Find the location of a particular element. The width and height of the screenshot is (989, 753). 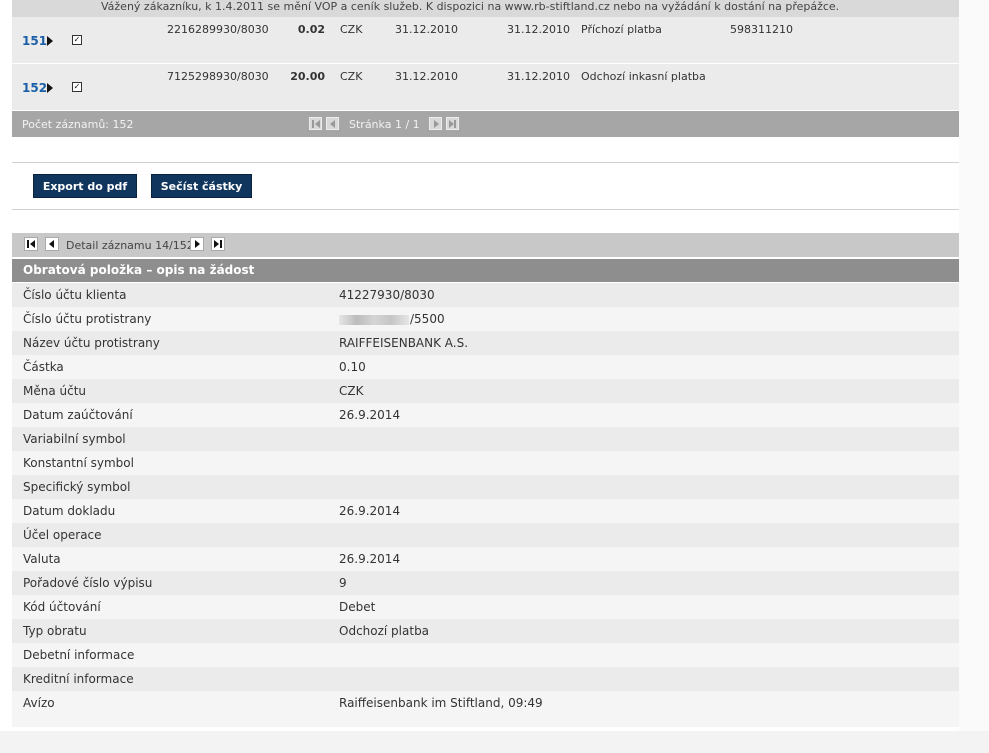

detail-row: Číslo účtu protistrany/5500 is located at coordinates (485, 319).